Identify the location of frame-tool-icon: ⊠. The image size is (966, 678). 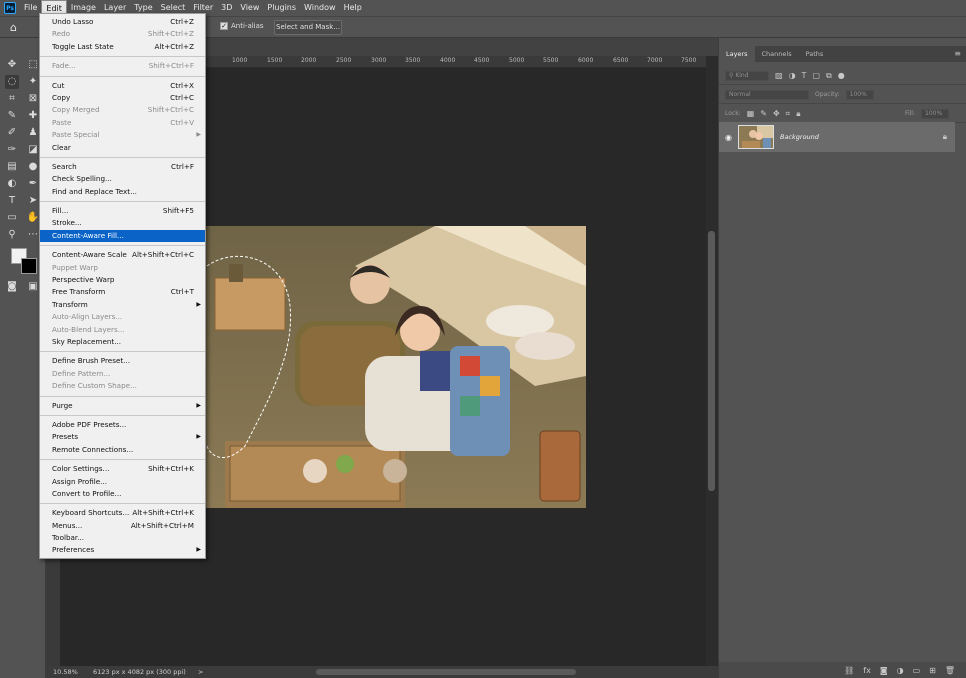
(33, 99).